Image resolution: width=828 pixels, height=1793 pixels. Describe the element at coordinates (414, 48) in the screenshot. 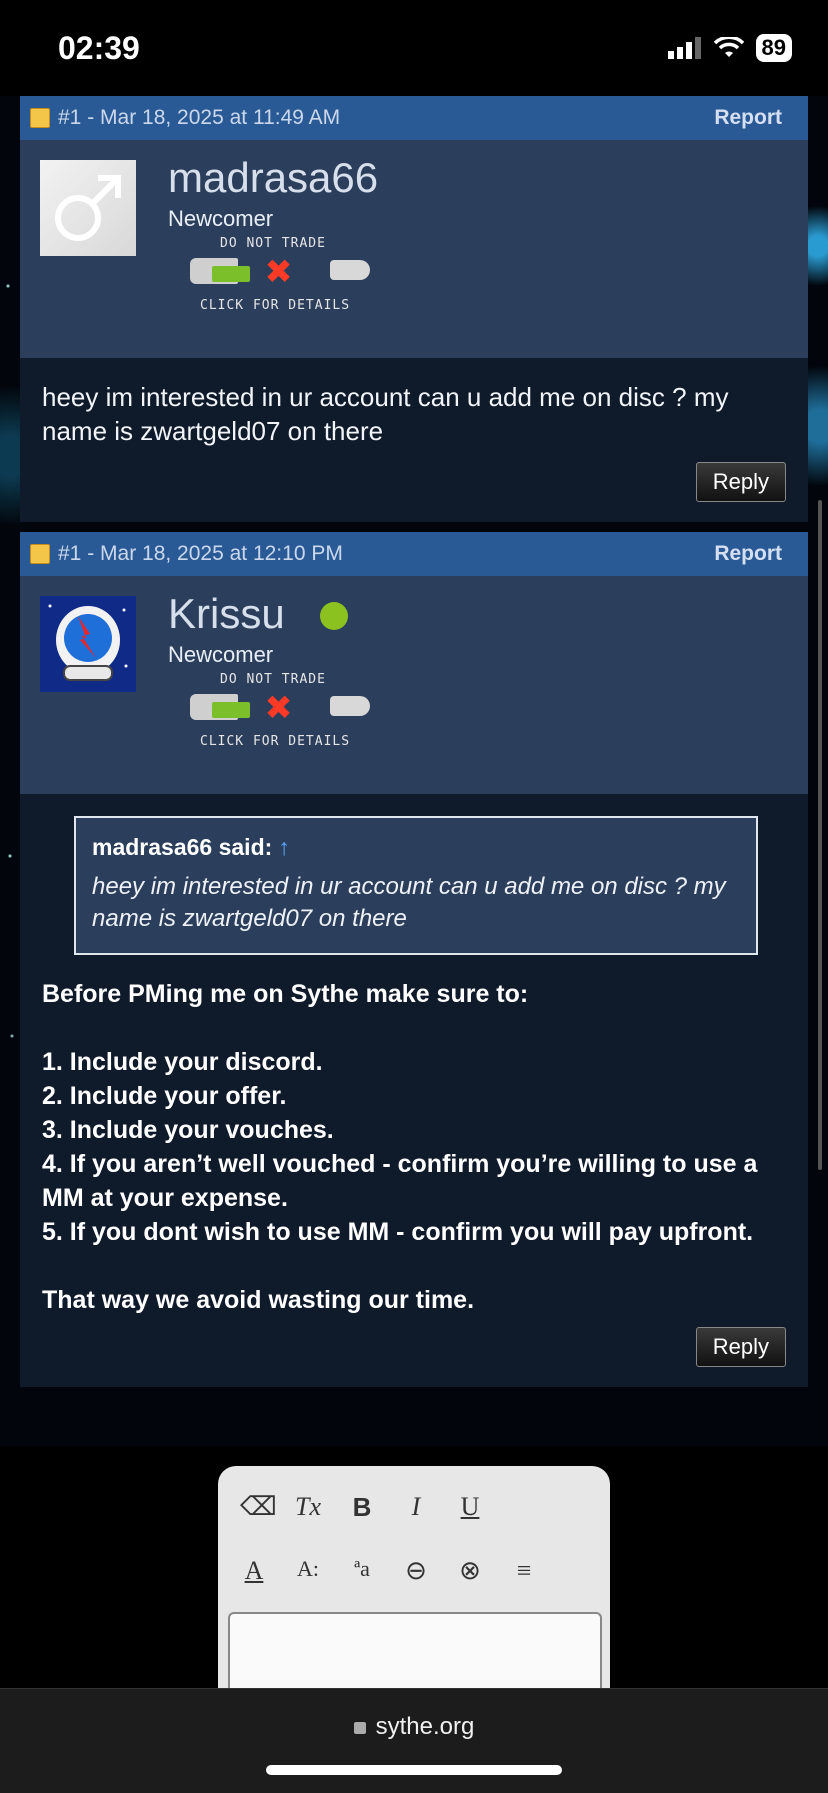

I see `status-bar: 02:39 89` at that location.